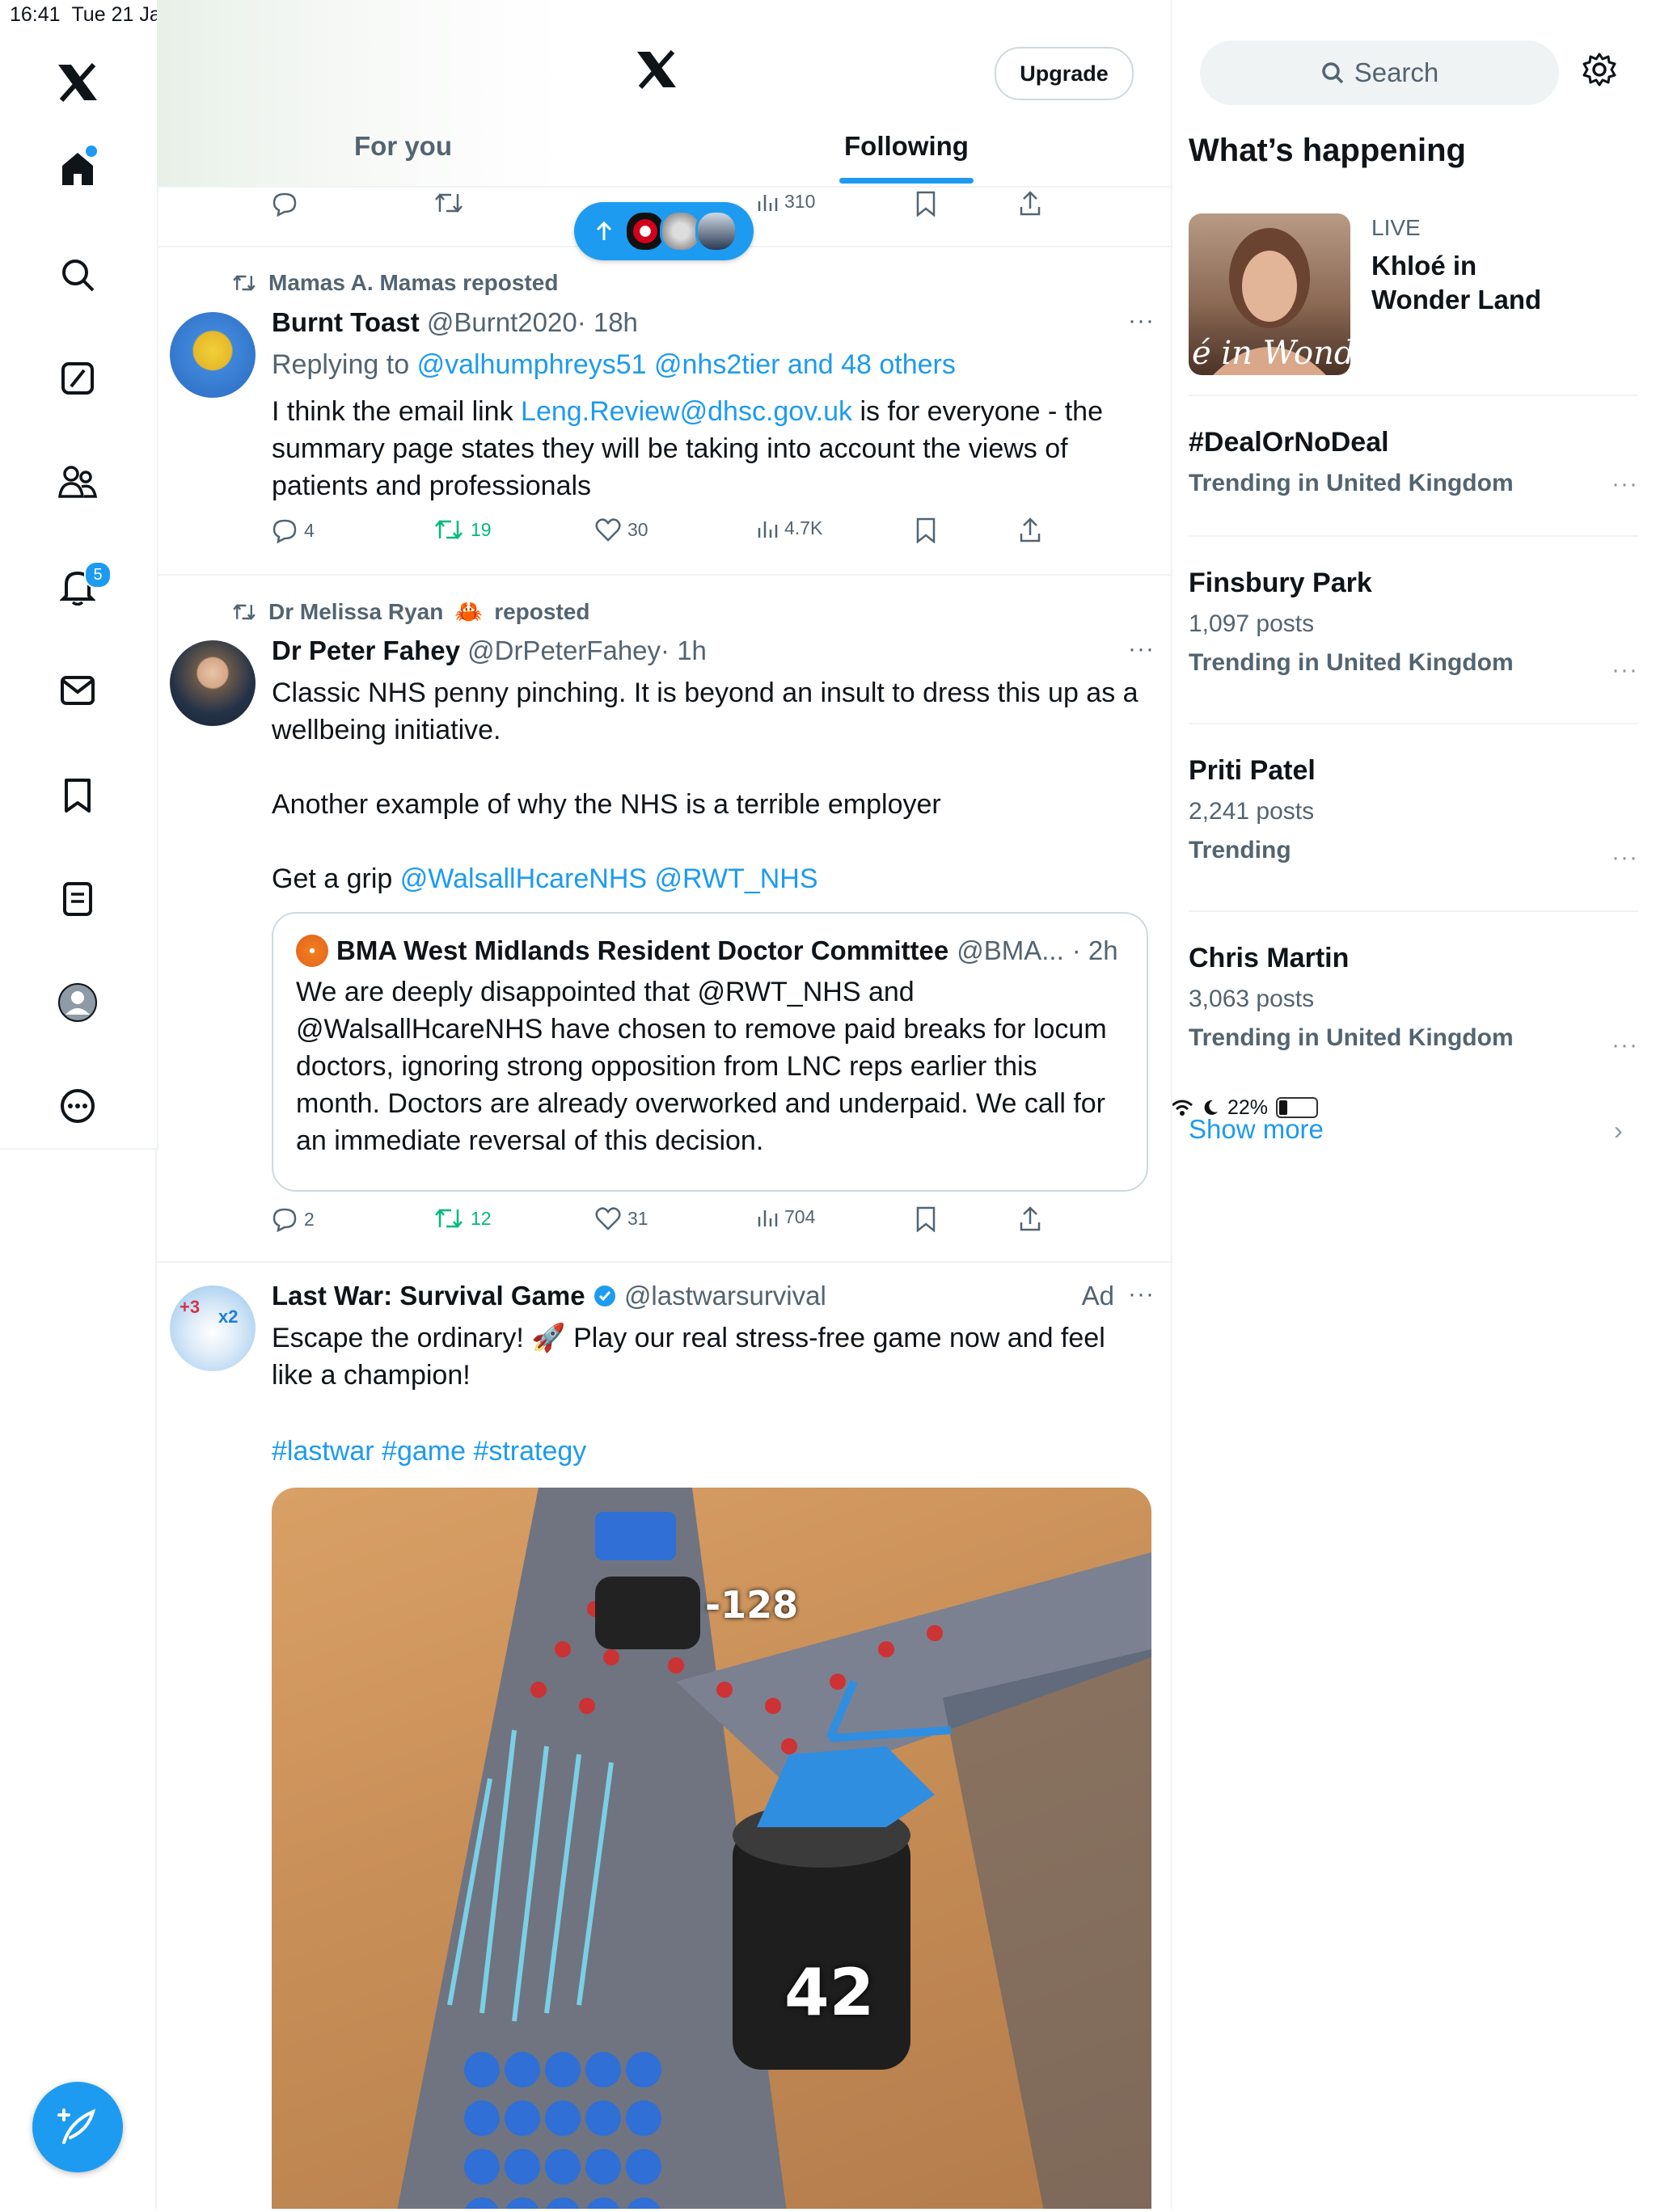 This screenshot has width=1656, height=2212. What do you see at coordinates (786, 202) in the screenshot?
I see `views-button: 310` at bounding box center [786, 202].